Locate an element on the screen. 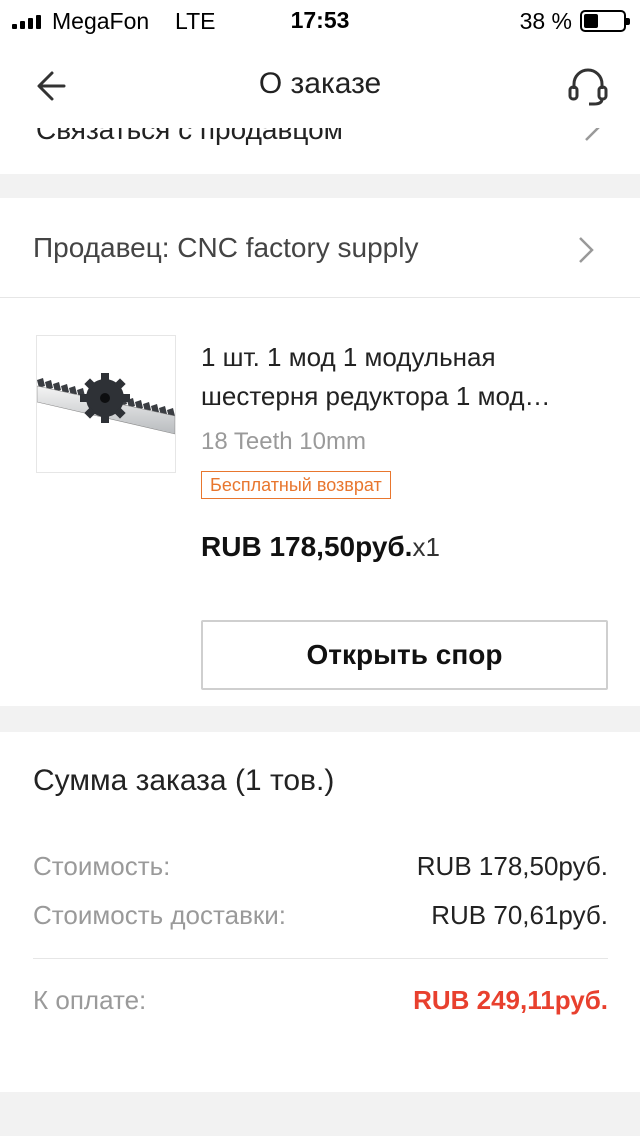 This screenshot has width=640, height=1136. top-navigation-bar: О заказе is located at coordinates (320, 85).